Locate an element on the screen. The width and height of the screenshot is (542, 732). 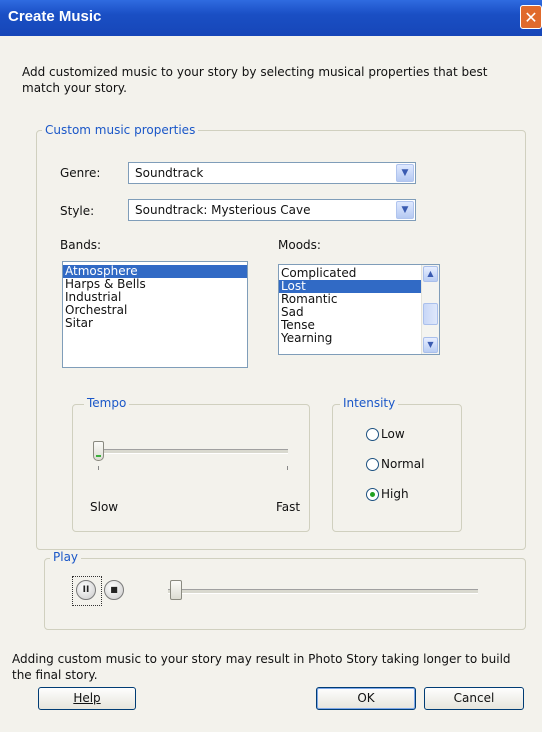
cancel-button: Cancel is located at coordinates (474, 698).